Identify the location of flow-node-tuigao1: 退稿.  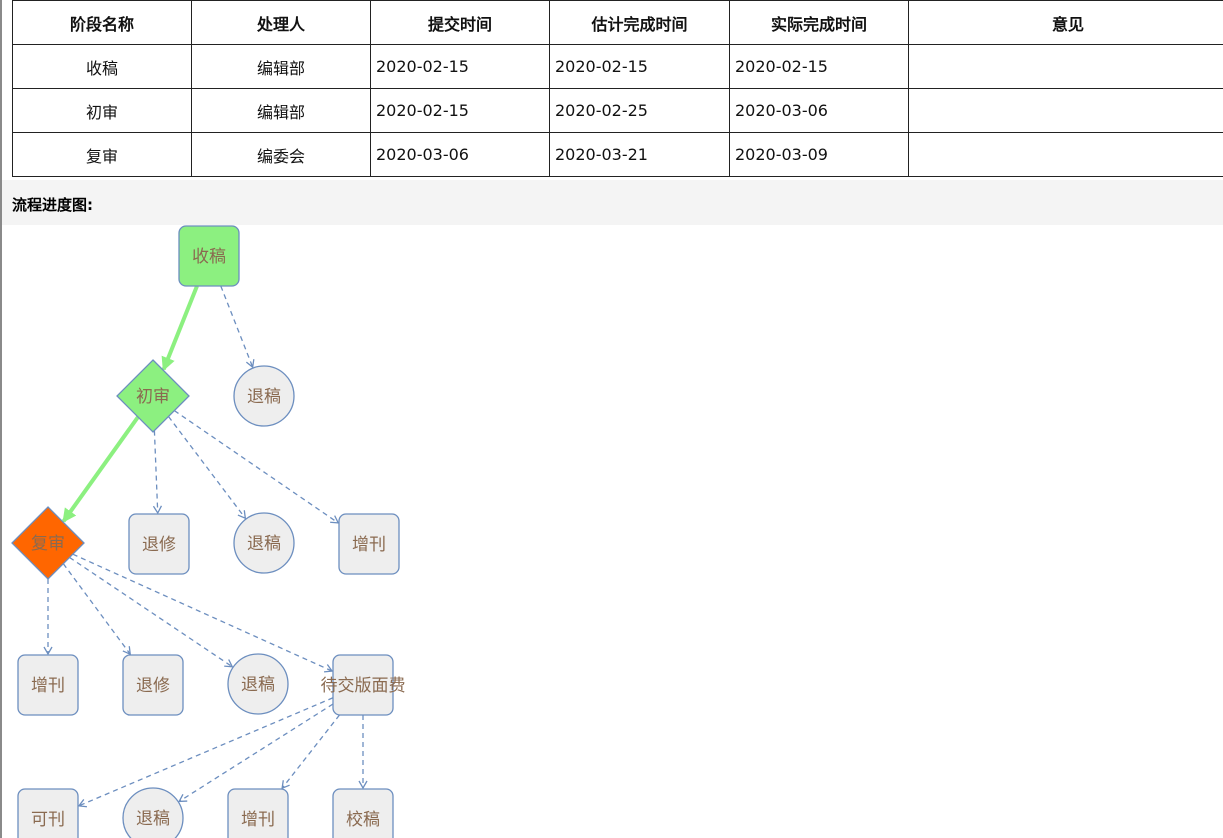
(264, 396).